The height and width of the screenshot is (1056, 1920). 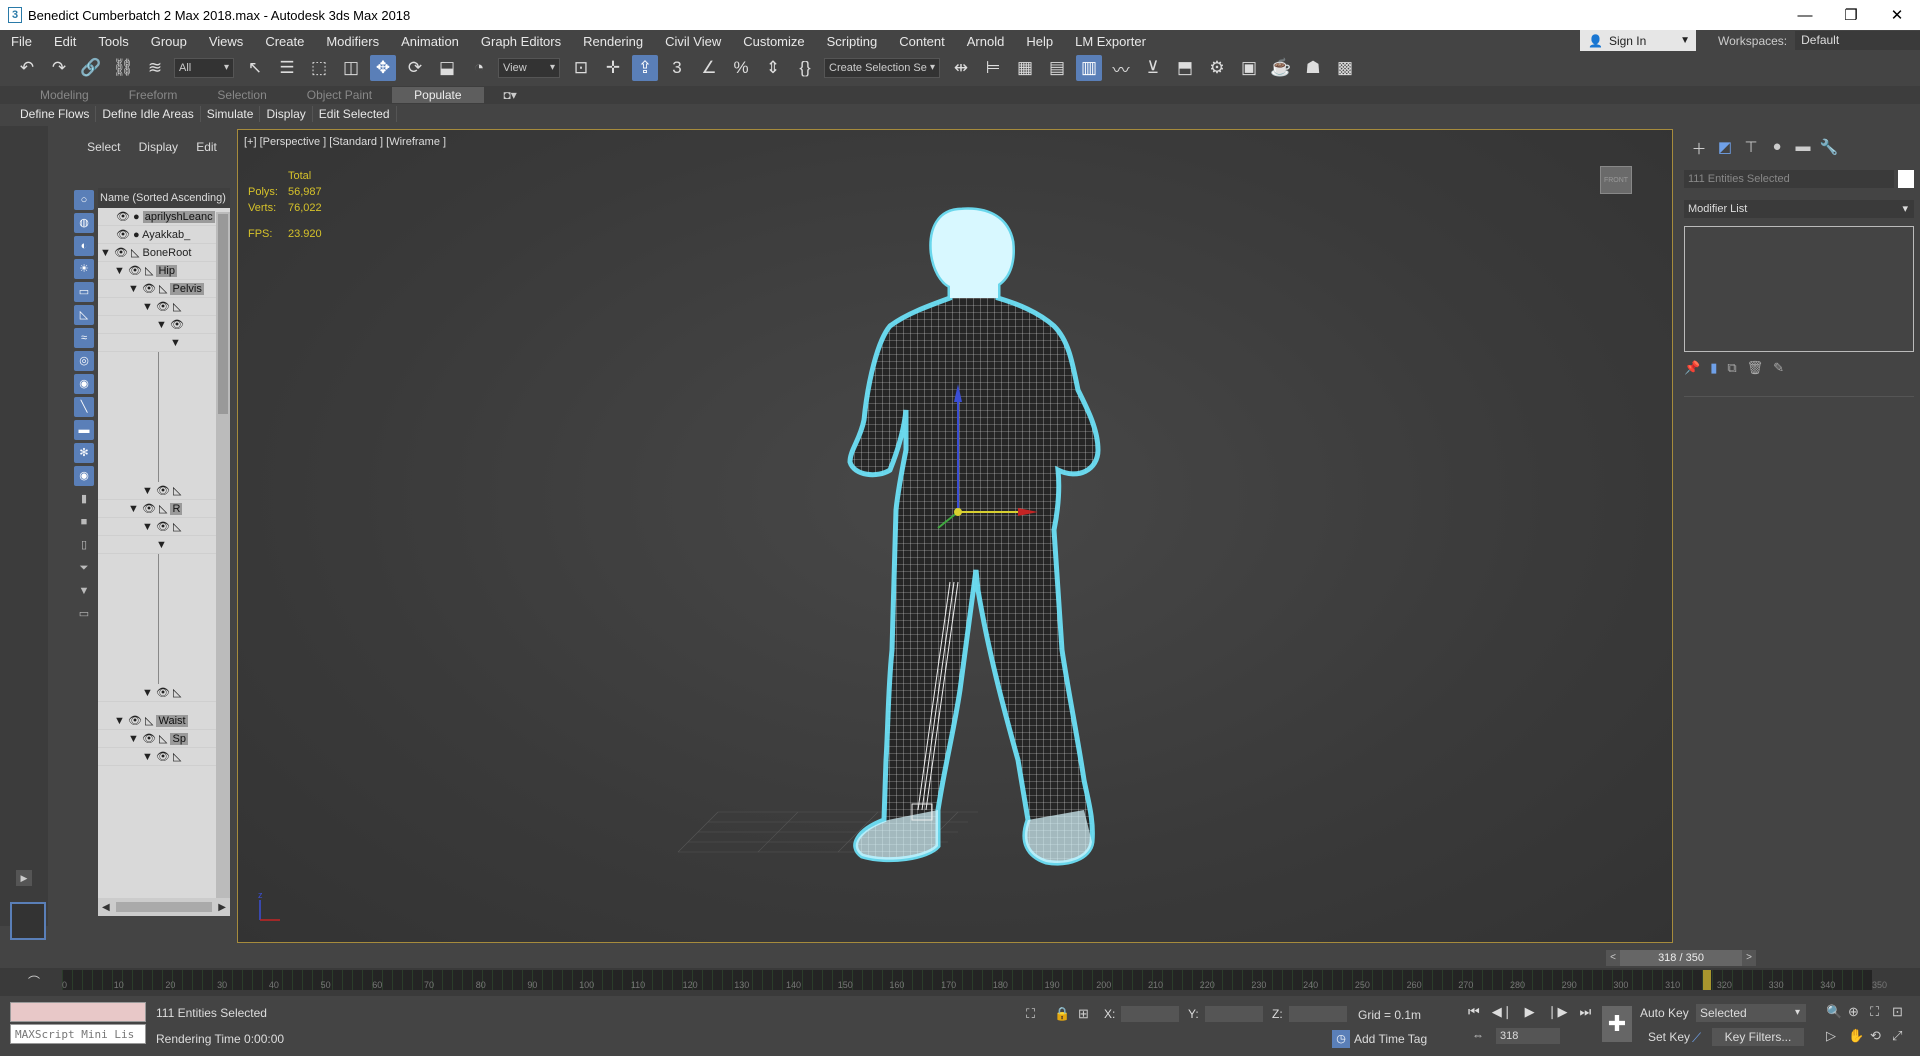 I want to click on mirror-icon: ⇹, so click(x=961, y=68).